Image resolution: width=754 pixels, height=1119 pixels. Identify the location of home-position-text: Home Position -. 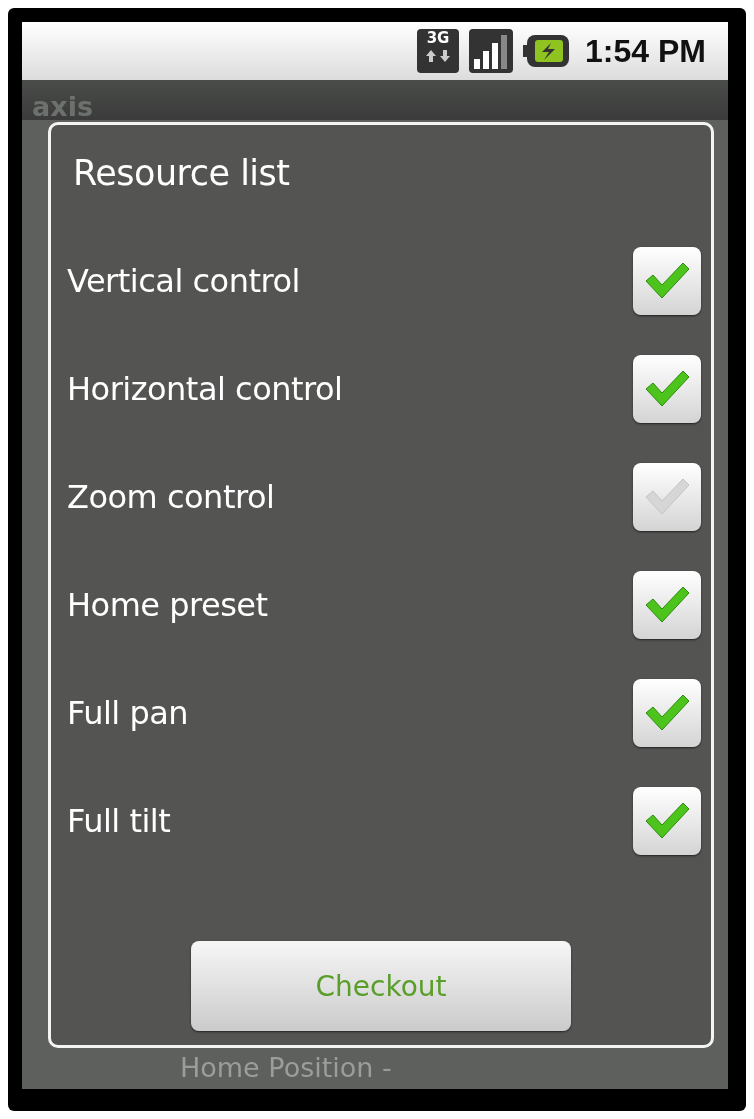
(286, 1067).